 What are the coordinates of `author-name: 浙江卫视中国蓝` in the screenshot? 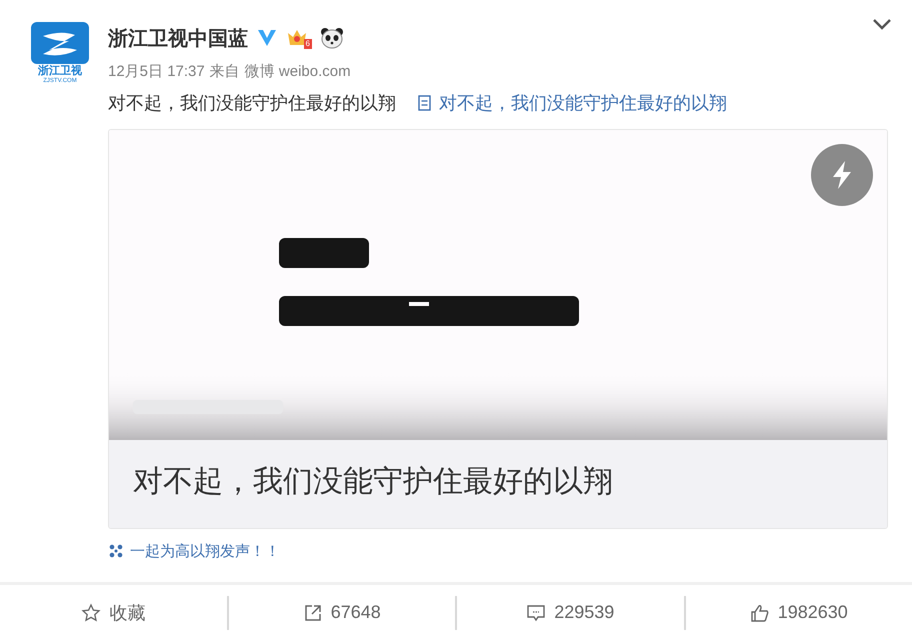 It's located at (178, 38).